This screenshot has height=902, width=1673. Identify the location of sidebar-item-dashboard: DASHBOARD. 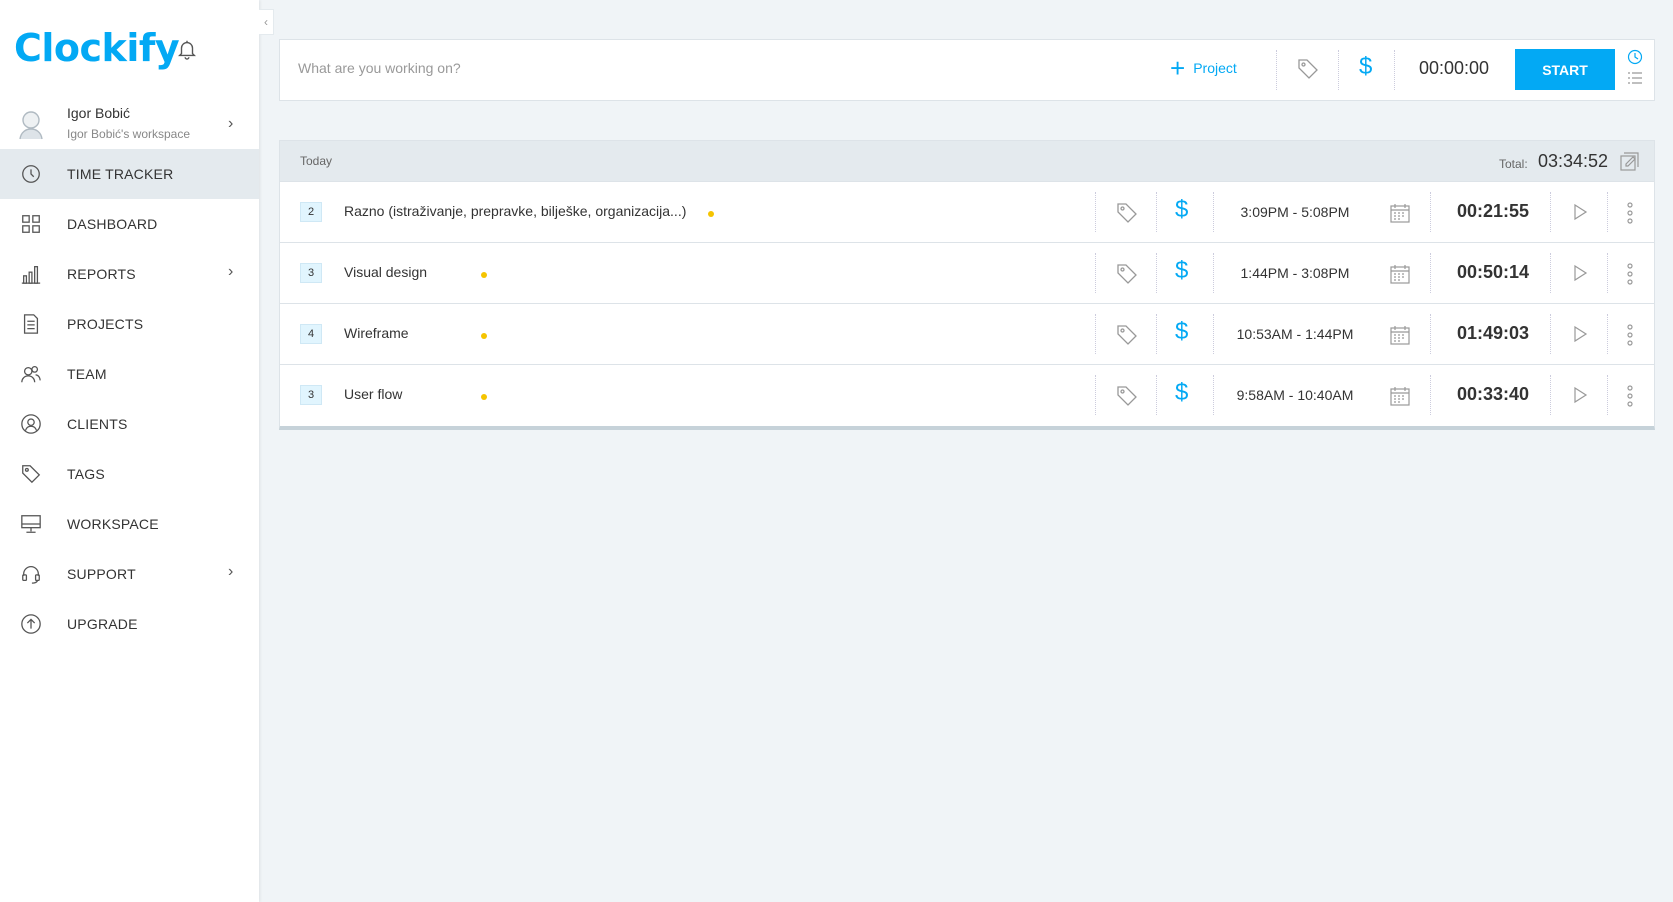
(129, 224).